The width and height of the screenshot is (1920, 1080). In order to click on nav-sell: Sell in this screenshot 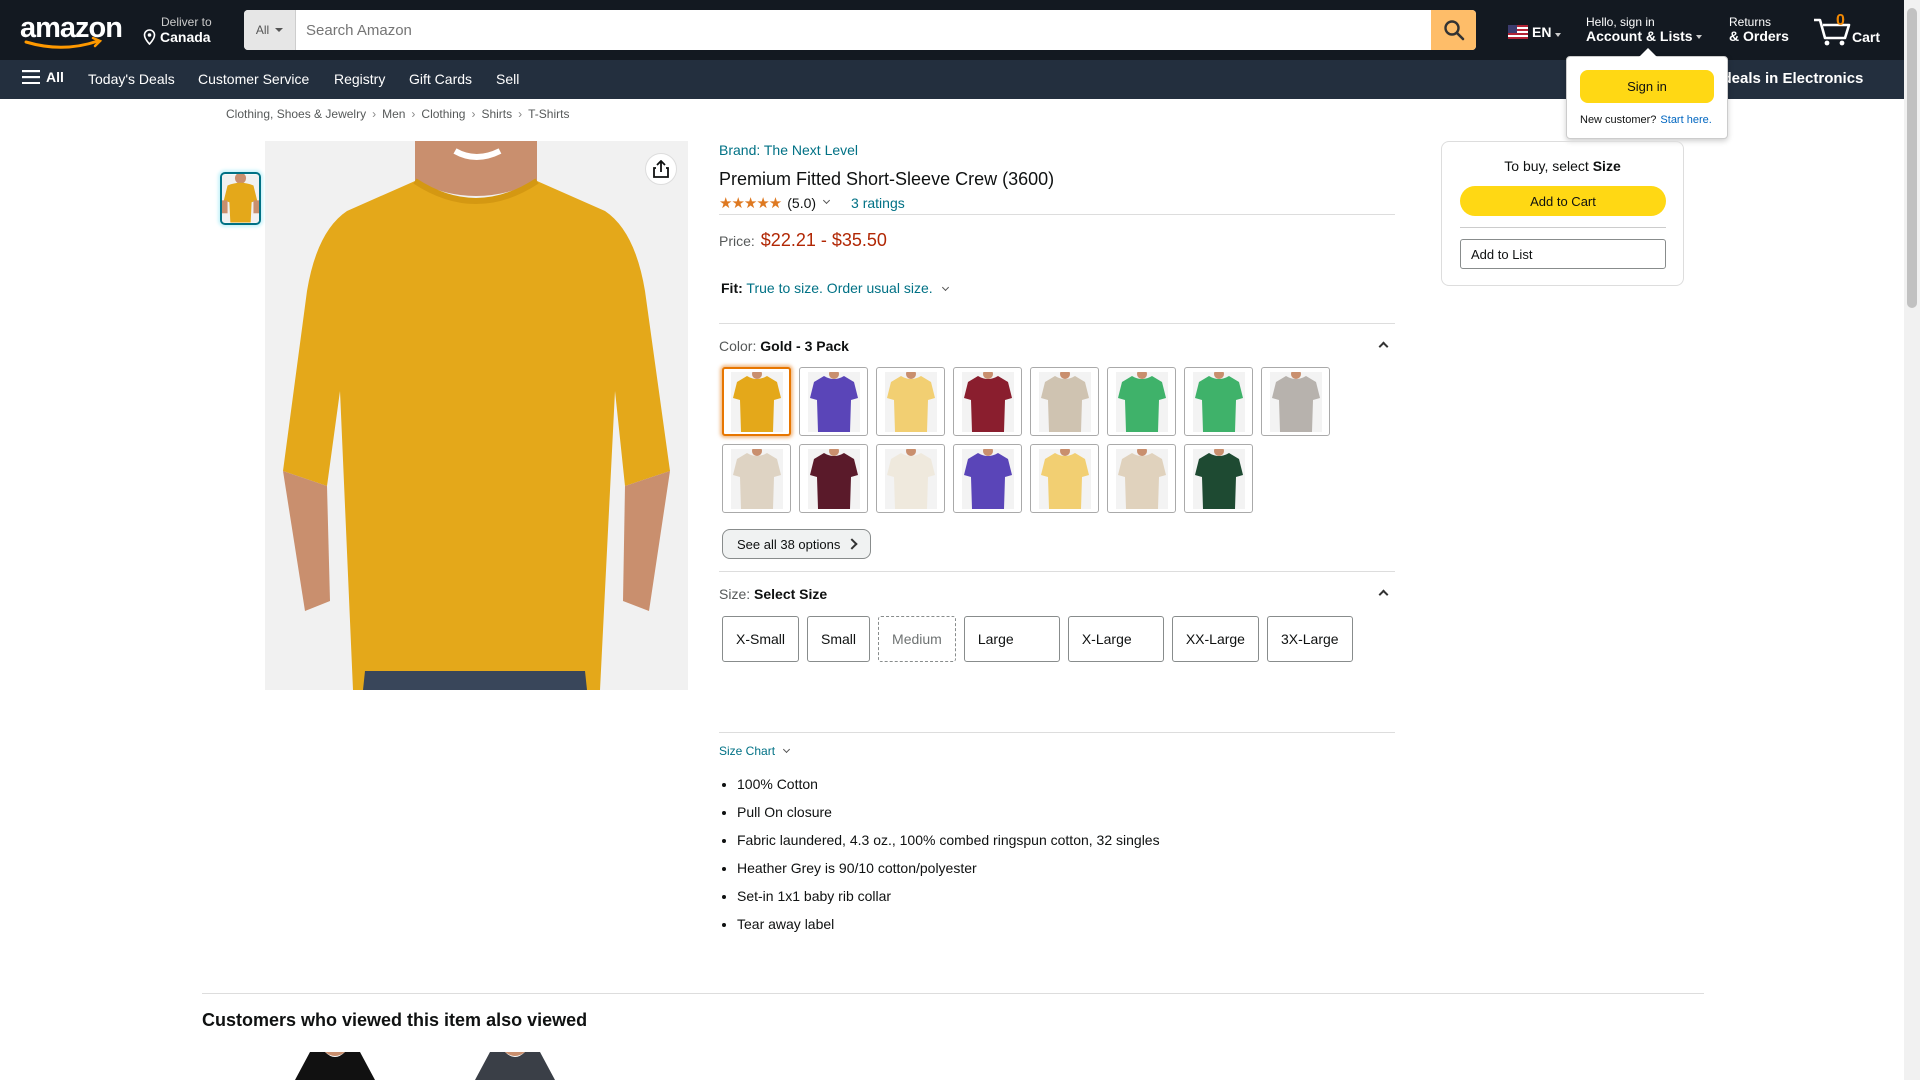, I will do `click(507, 79)`.